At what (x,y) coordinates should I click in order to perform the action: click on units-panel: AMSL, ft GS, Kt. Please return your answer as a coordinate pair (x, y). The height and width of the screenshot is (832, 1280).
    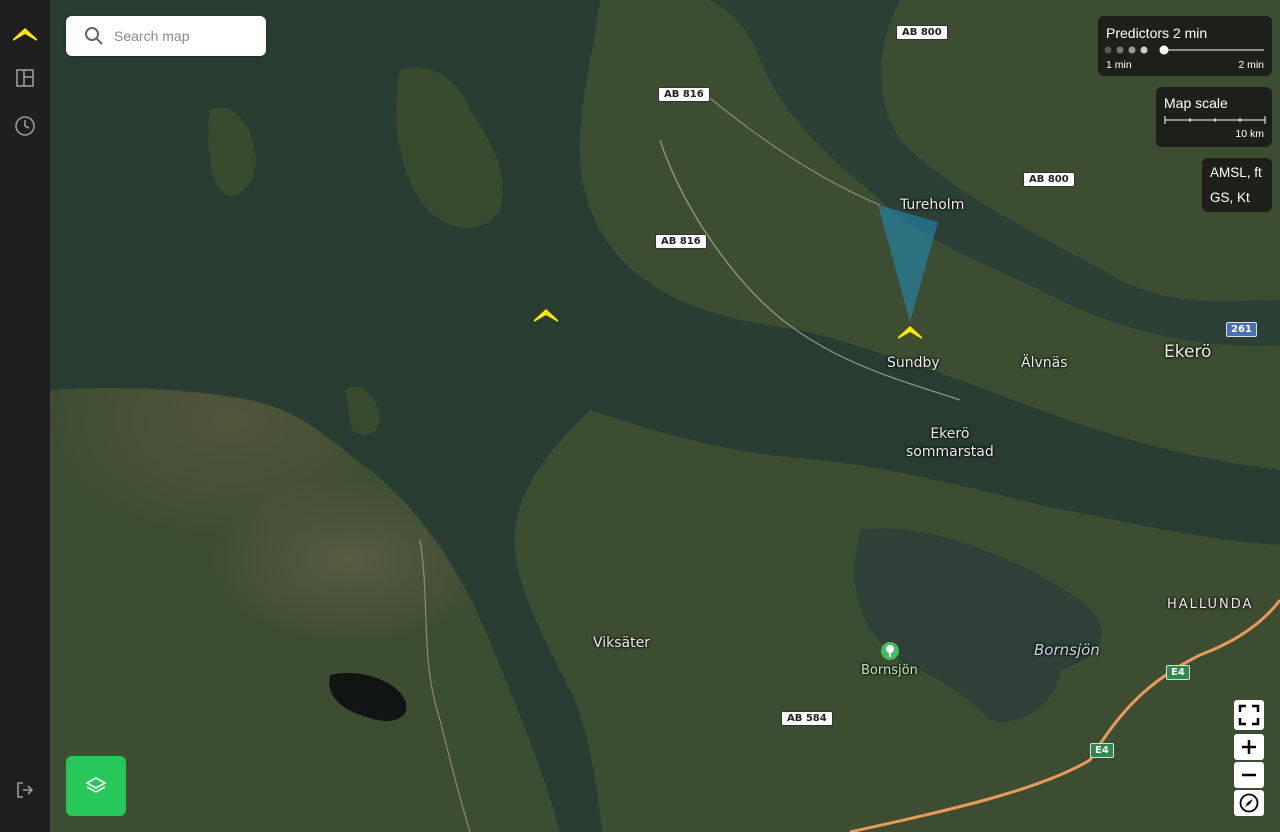
    Looking at the image, I should click on (1237, 185).